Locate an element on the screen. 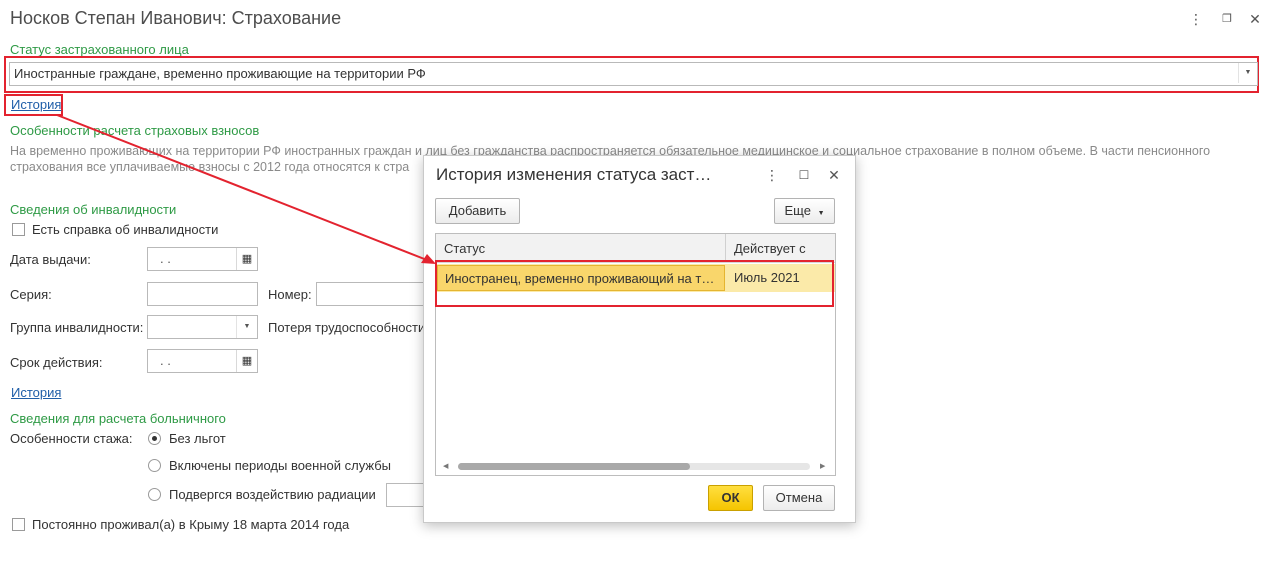 This screenshot has height=572, width=1269. annotation-arrow is located at coordinates (246, 189).